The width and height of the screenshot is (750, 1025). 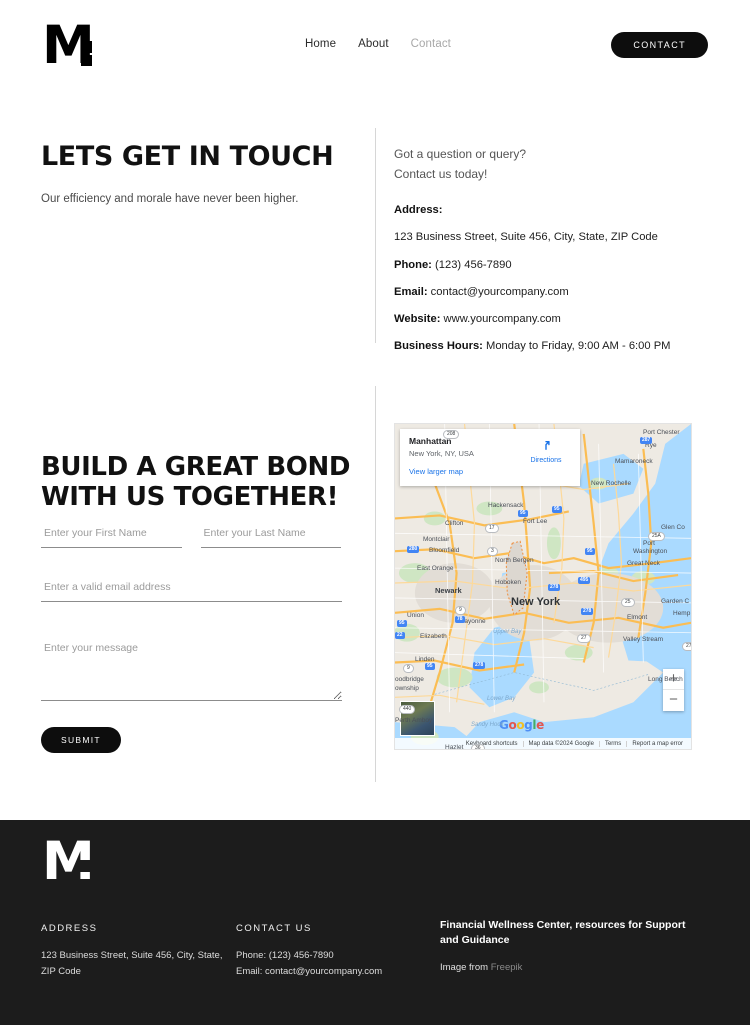 What do you see at coordinates (417, 319) in the screenshot?
I see `info-label: Website:` at bounding box center [417, 319].